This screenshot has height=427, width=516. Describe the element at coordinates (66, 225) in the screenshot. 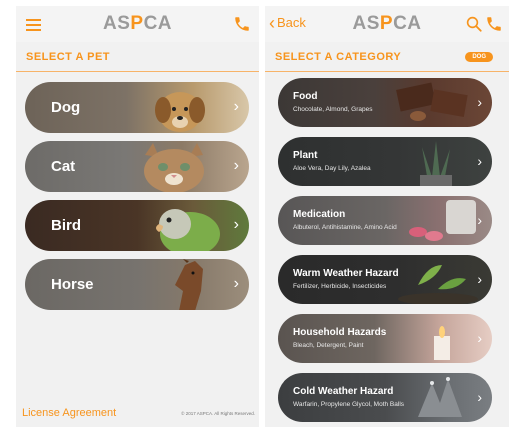

I see `pet-label: Bird` at that location.